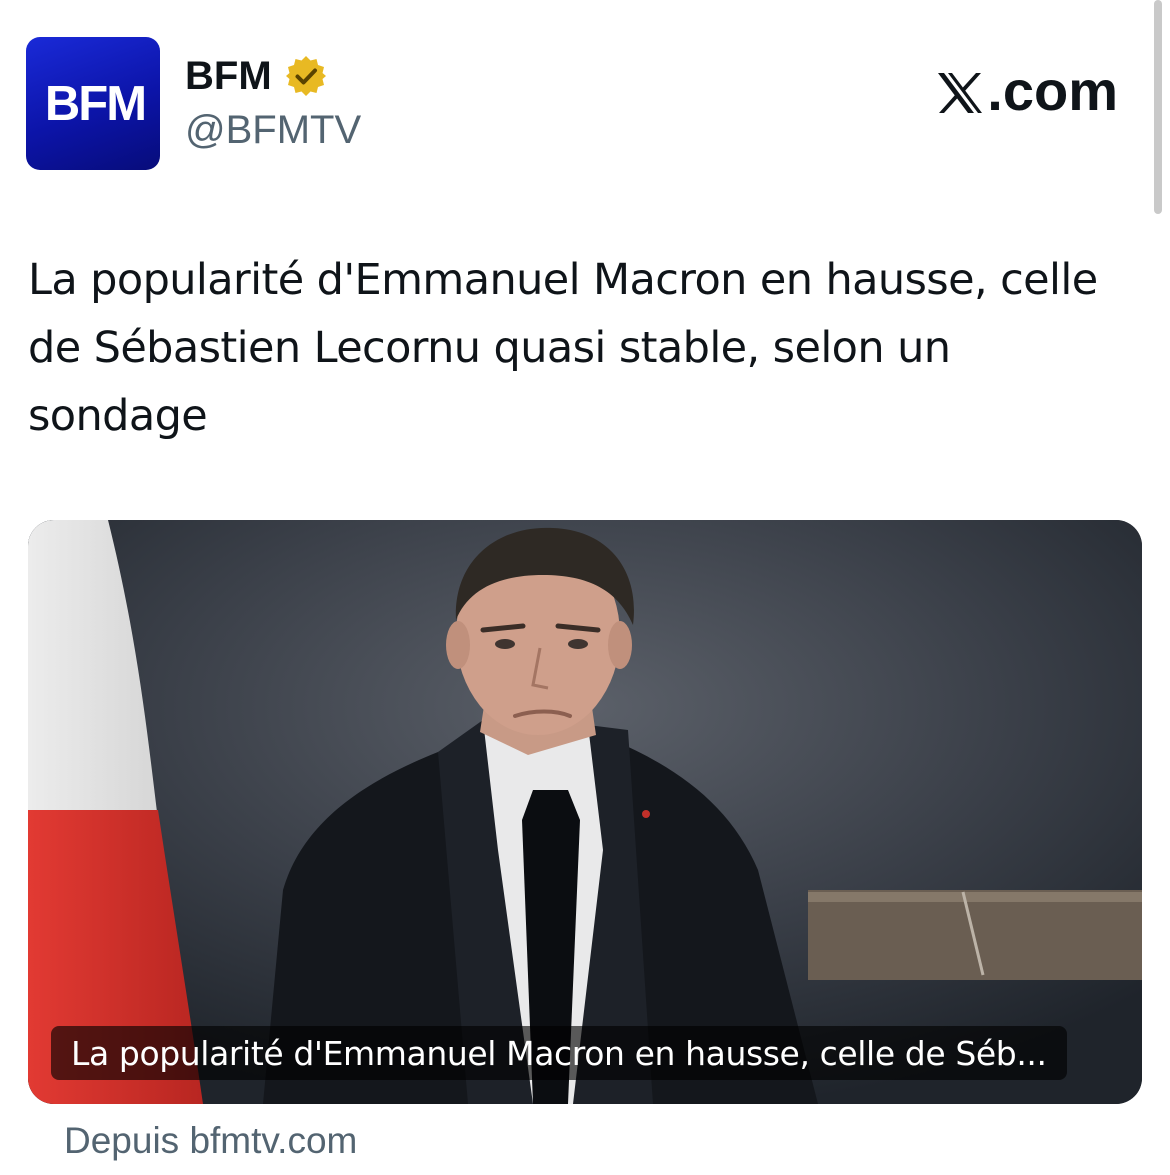  I want to click on display-name: BFM, so click(228, 76).